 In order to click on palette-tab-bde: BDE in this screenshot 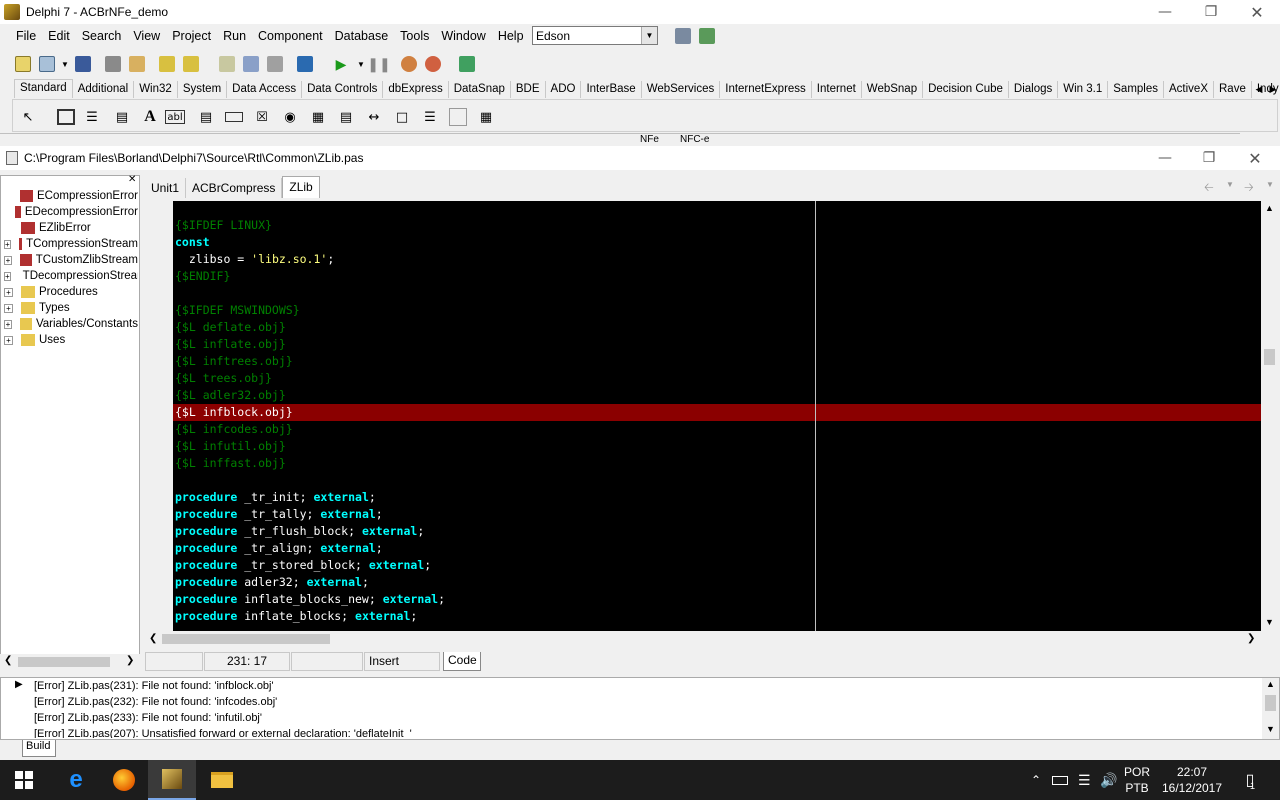, I will do `click(528, 89)`.